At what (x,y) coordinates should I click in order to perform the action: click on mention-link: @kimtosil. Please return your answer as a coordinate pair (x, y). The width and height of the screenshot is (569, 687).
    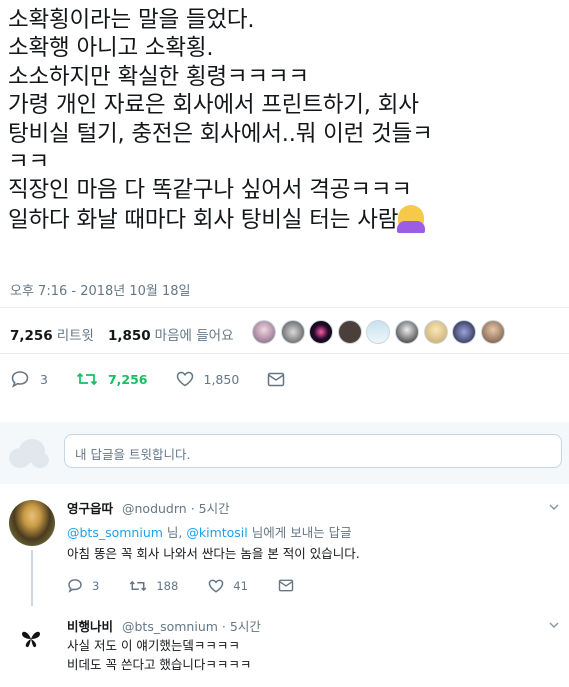
    Looking at the image, I should click on (216, 532).